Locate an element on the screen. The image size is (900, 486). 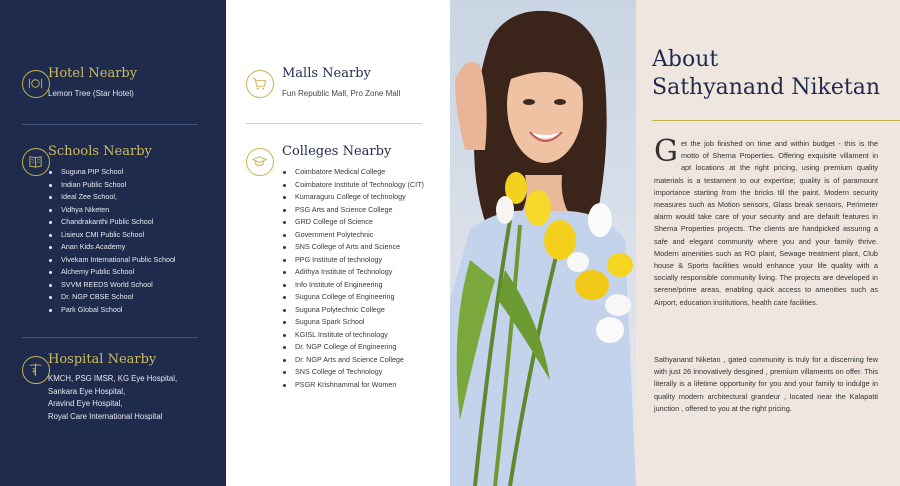
college-item: Suguna College of Engineering is located at coordinates (353, 297).